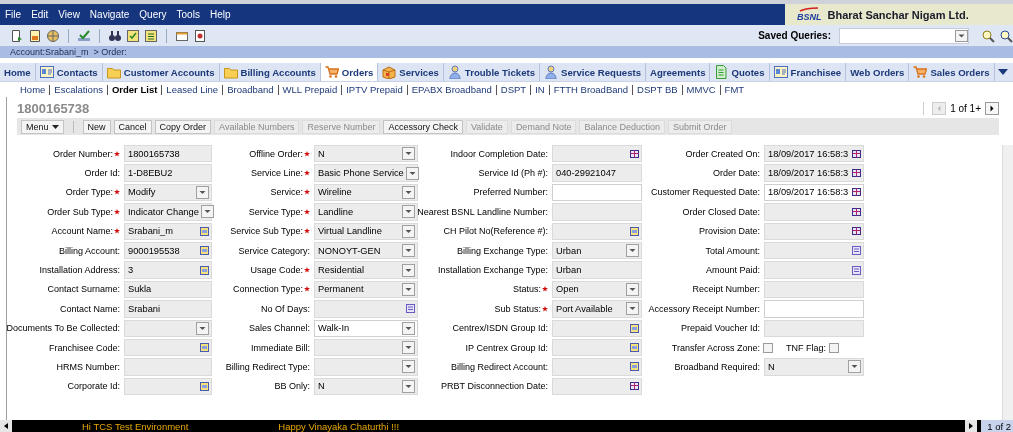 This screenshot has height=432, width=1013. What do you see at coordinates (168, 192) in the screenshot?
I see `dropdown-field: Modify` at bounding box center [168, 192].